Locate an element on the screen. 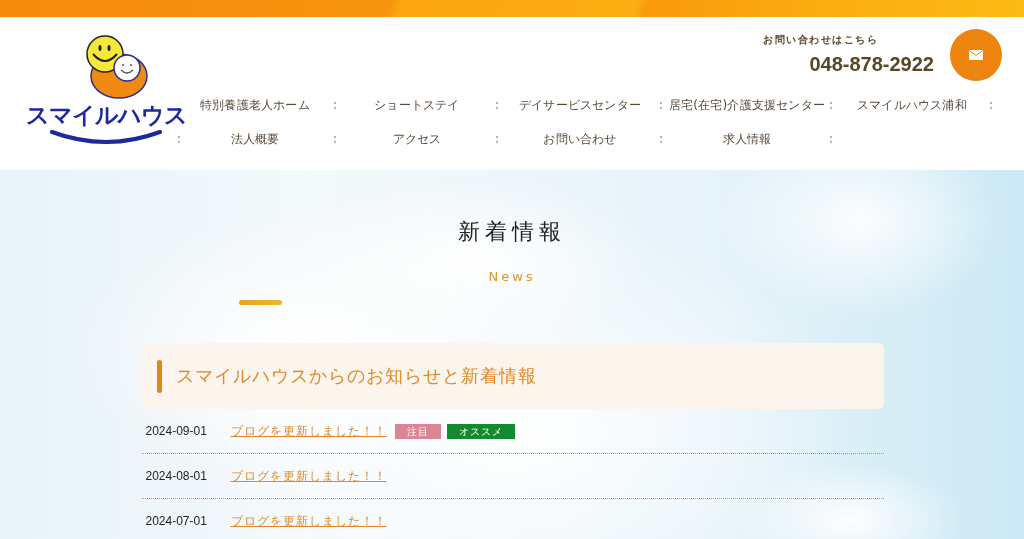 The width and height of the screenshot is (1024, 539). news-tag: オススメ is located at coordinates (480, 431).